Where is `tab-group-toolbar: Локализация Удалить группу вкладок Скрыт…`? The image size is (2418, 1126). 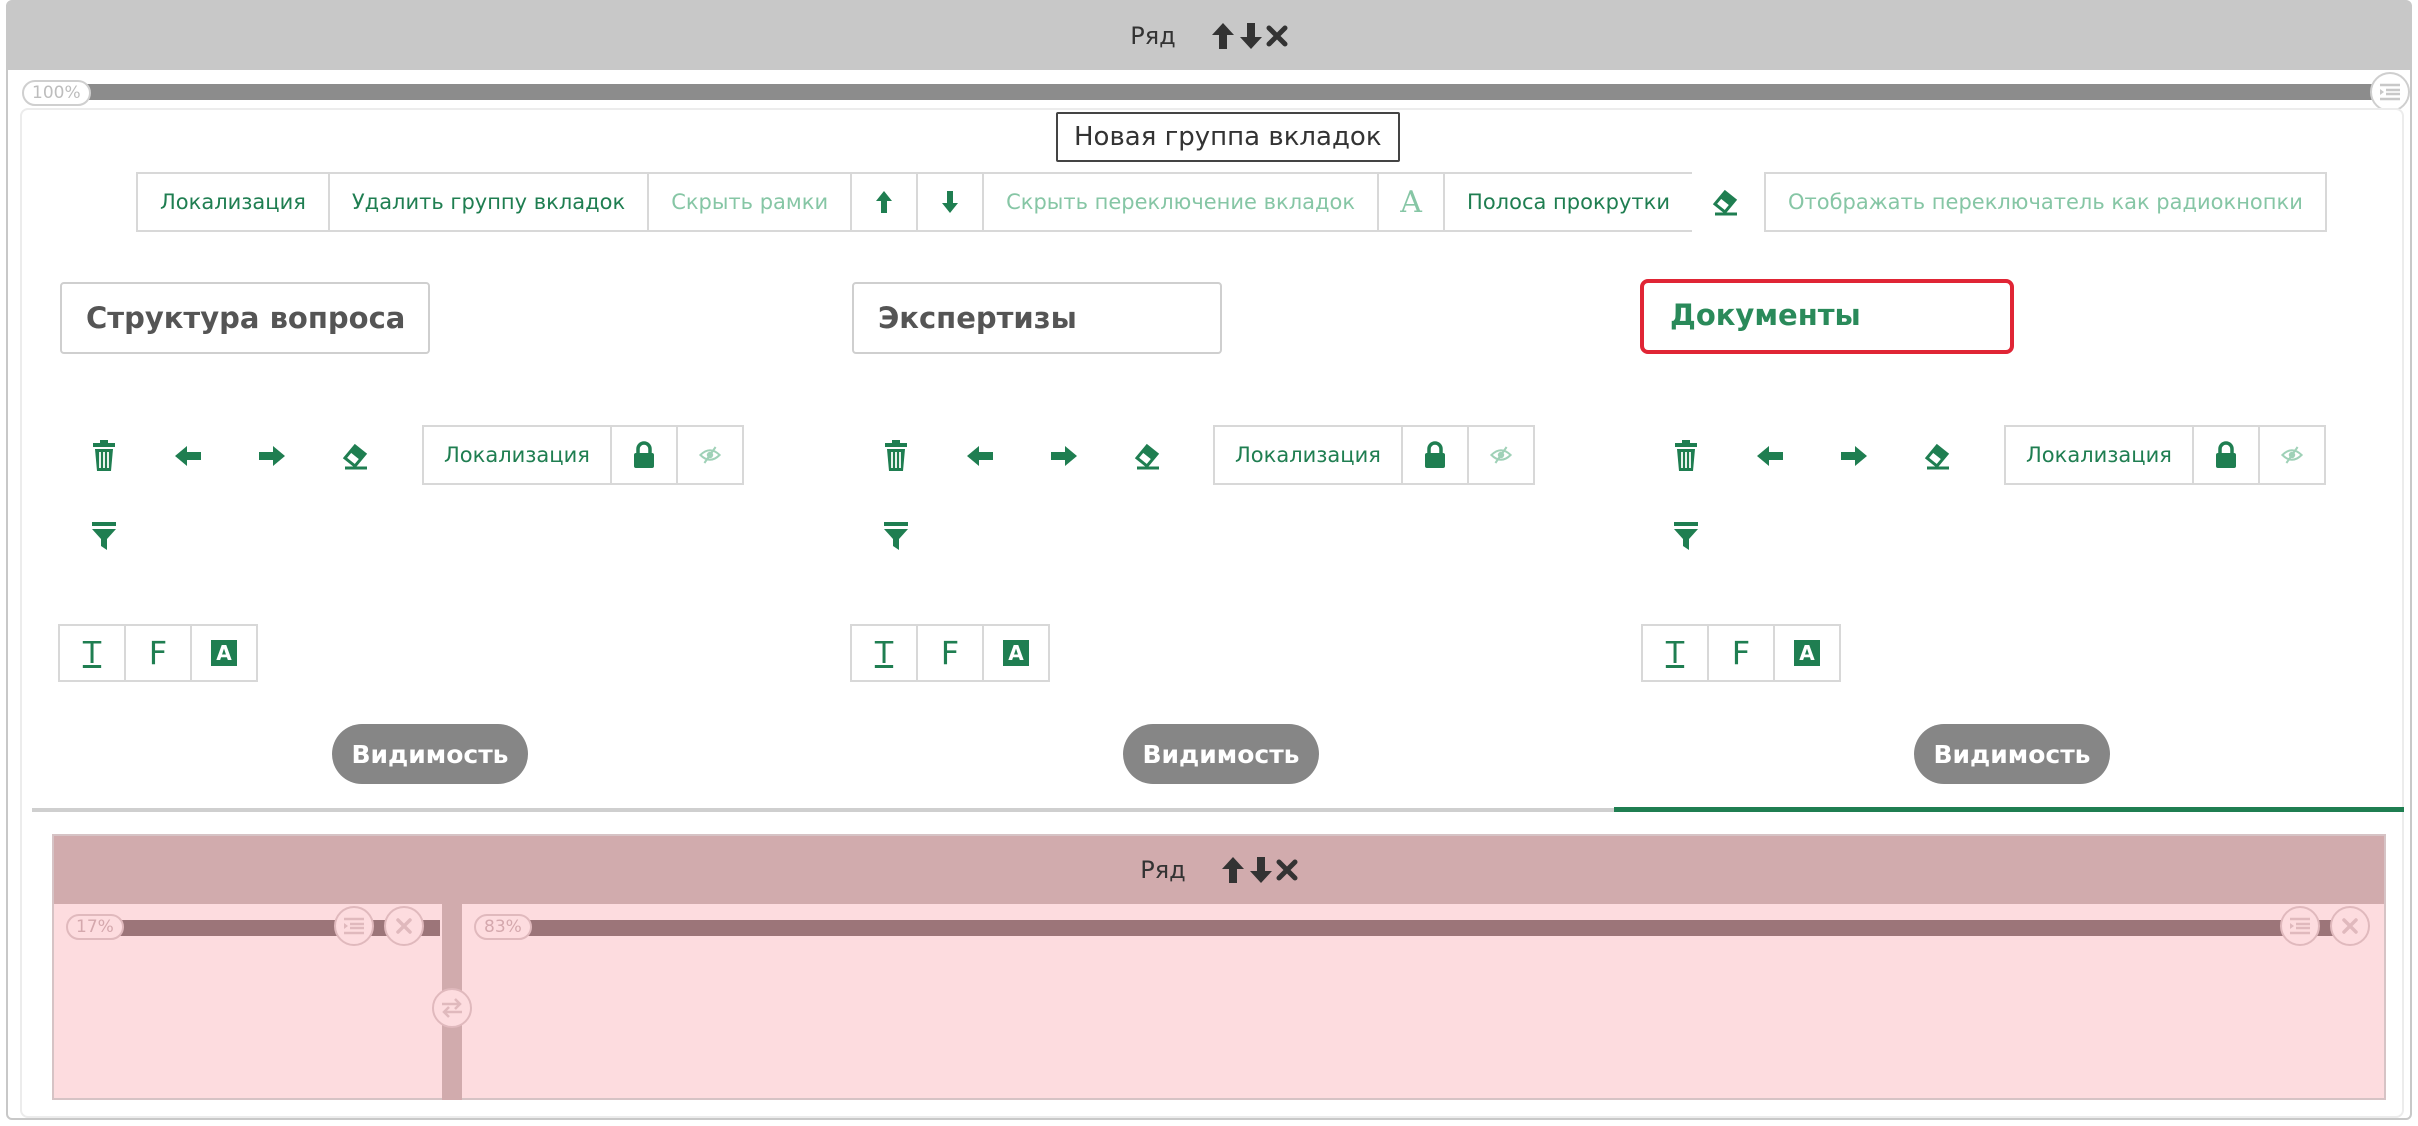 tab-group-toolbar: Локализация Удалить группу вкладок Скрыт… is located at coordinates (1231, 202).